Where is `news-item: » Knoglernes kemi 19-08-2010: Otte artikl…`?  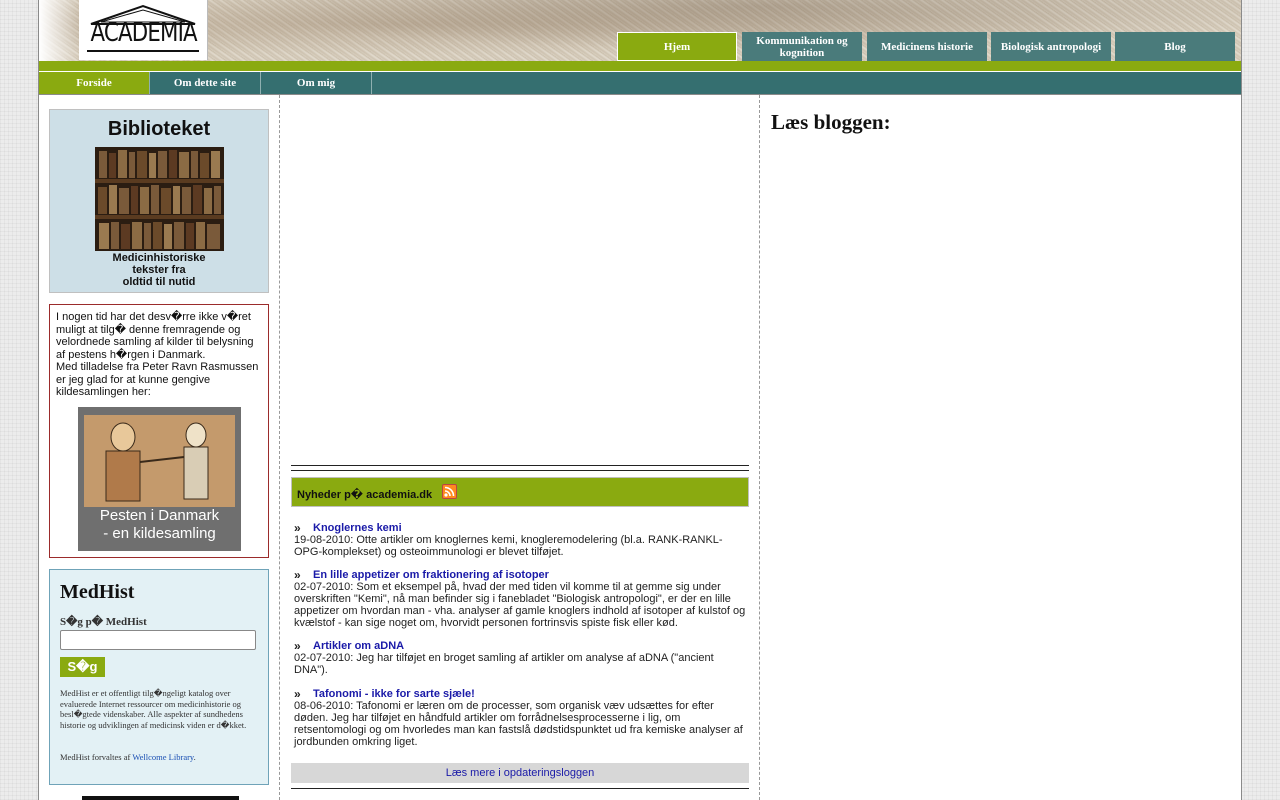
news-item: » Knoglernes kemi 19-08-2010: Otte artikl… is located at coordinates (520, 540).